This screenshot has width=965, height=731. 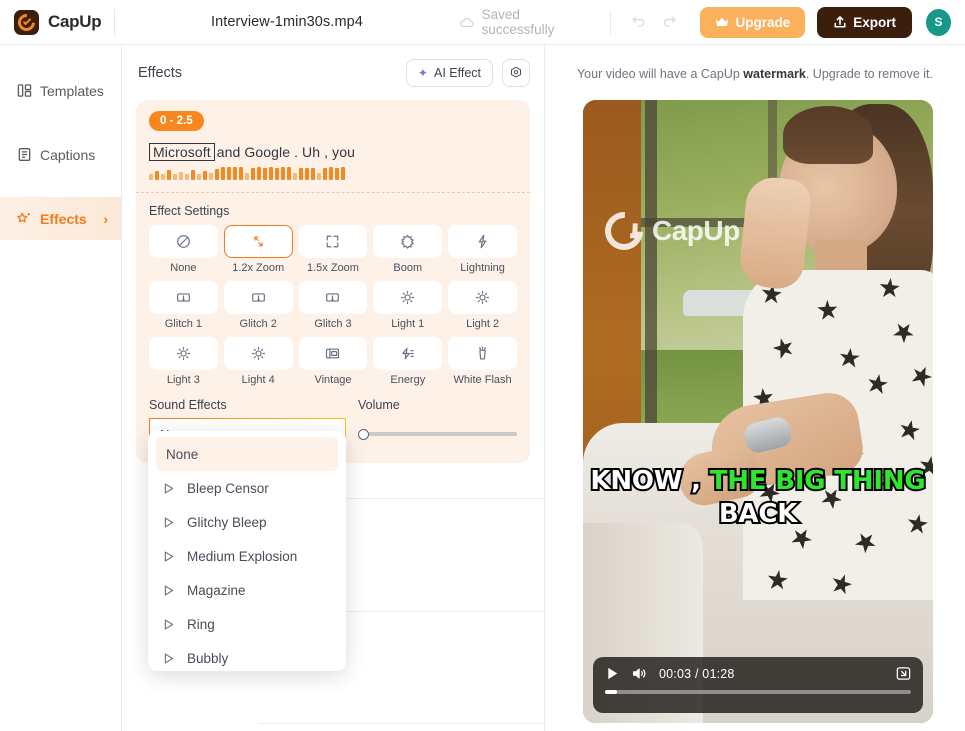 I want to click on brand-logo-area: CapUp, so click(x=57, y=22).